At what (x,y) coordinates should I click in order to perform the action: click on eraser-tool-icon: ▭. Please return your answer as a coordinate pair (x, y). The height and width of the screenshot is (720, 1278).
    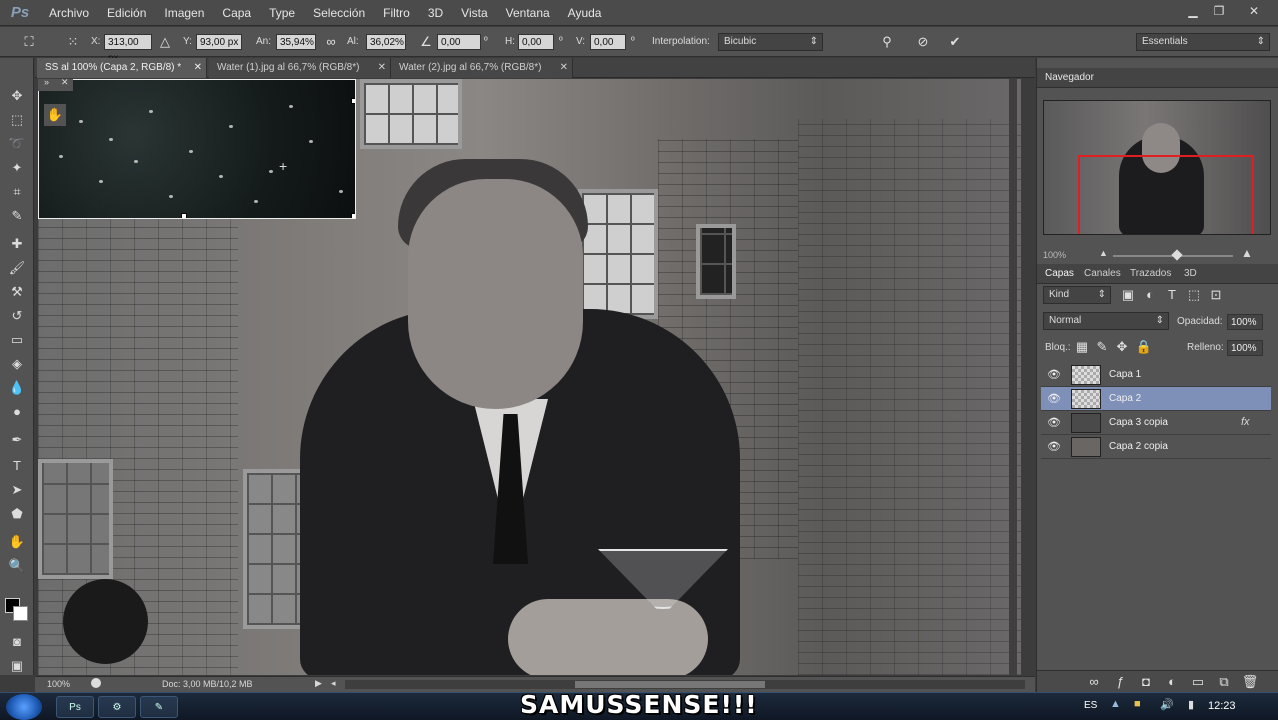
    Looking at the image, I should click on (17, 340).